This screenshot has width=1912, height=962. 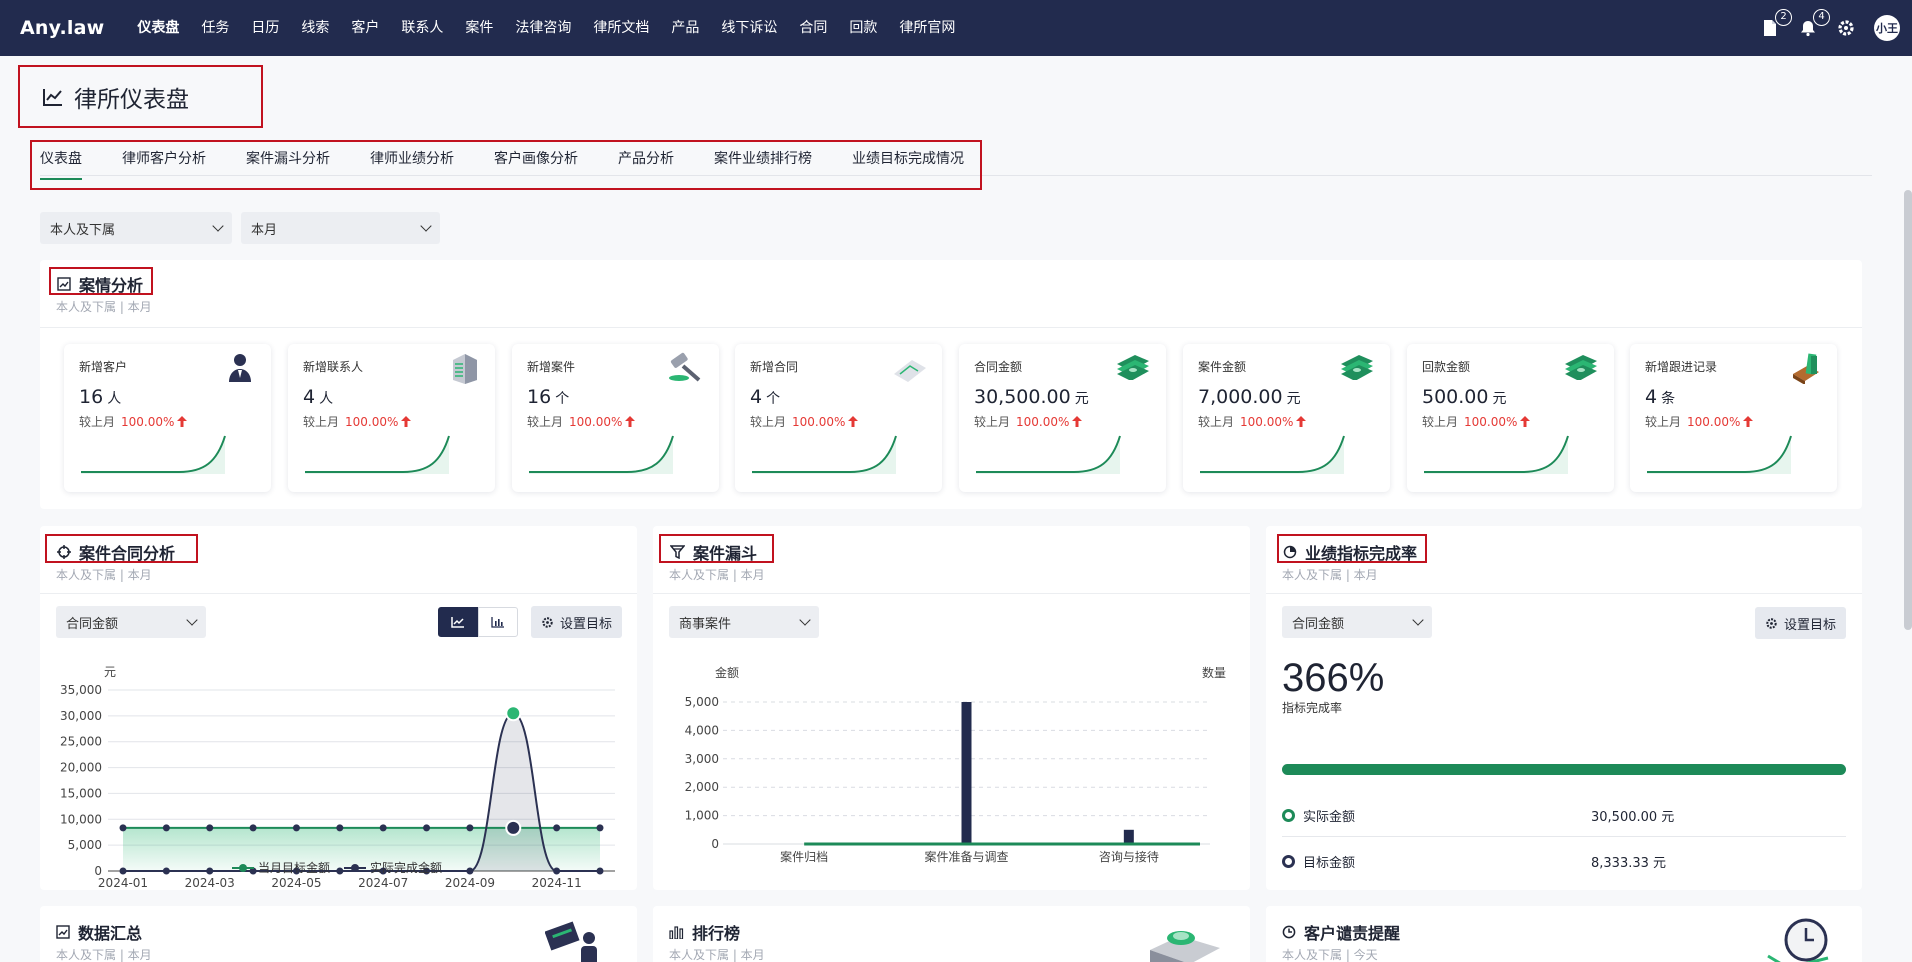 What do you see at coordinates (62, 28) in the screenshot?
I see `app-logo: Any.law` at bounding box center [62, 28].